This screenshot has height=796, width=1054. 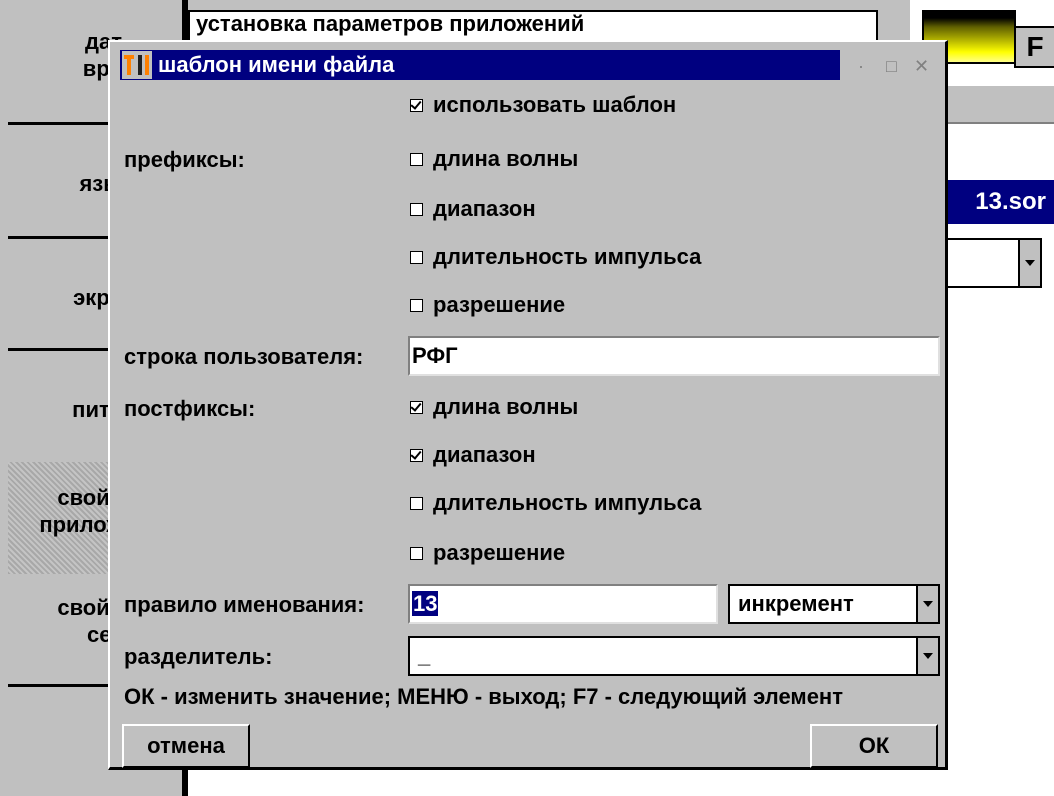 I want to click on naming-rule-label: правило именования:, so click(x=244, y=604).